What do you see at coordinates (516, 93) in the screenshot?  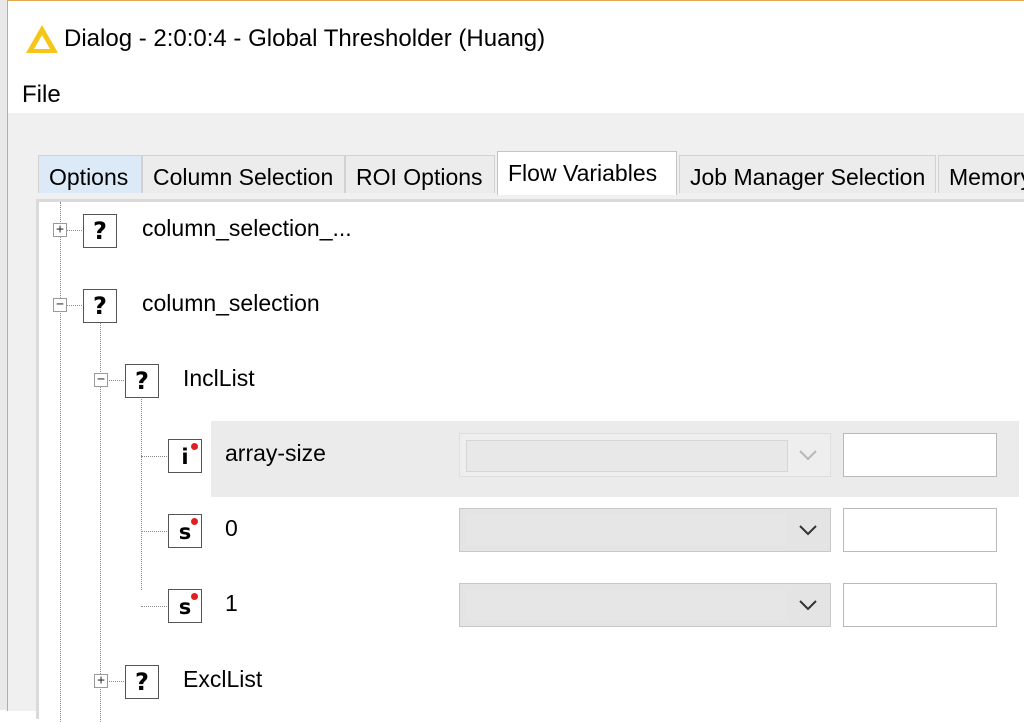 I see `menu-bar: File` at bounding box center [516, 93].